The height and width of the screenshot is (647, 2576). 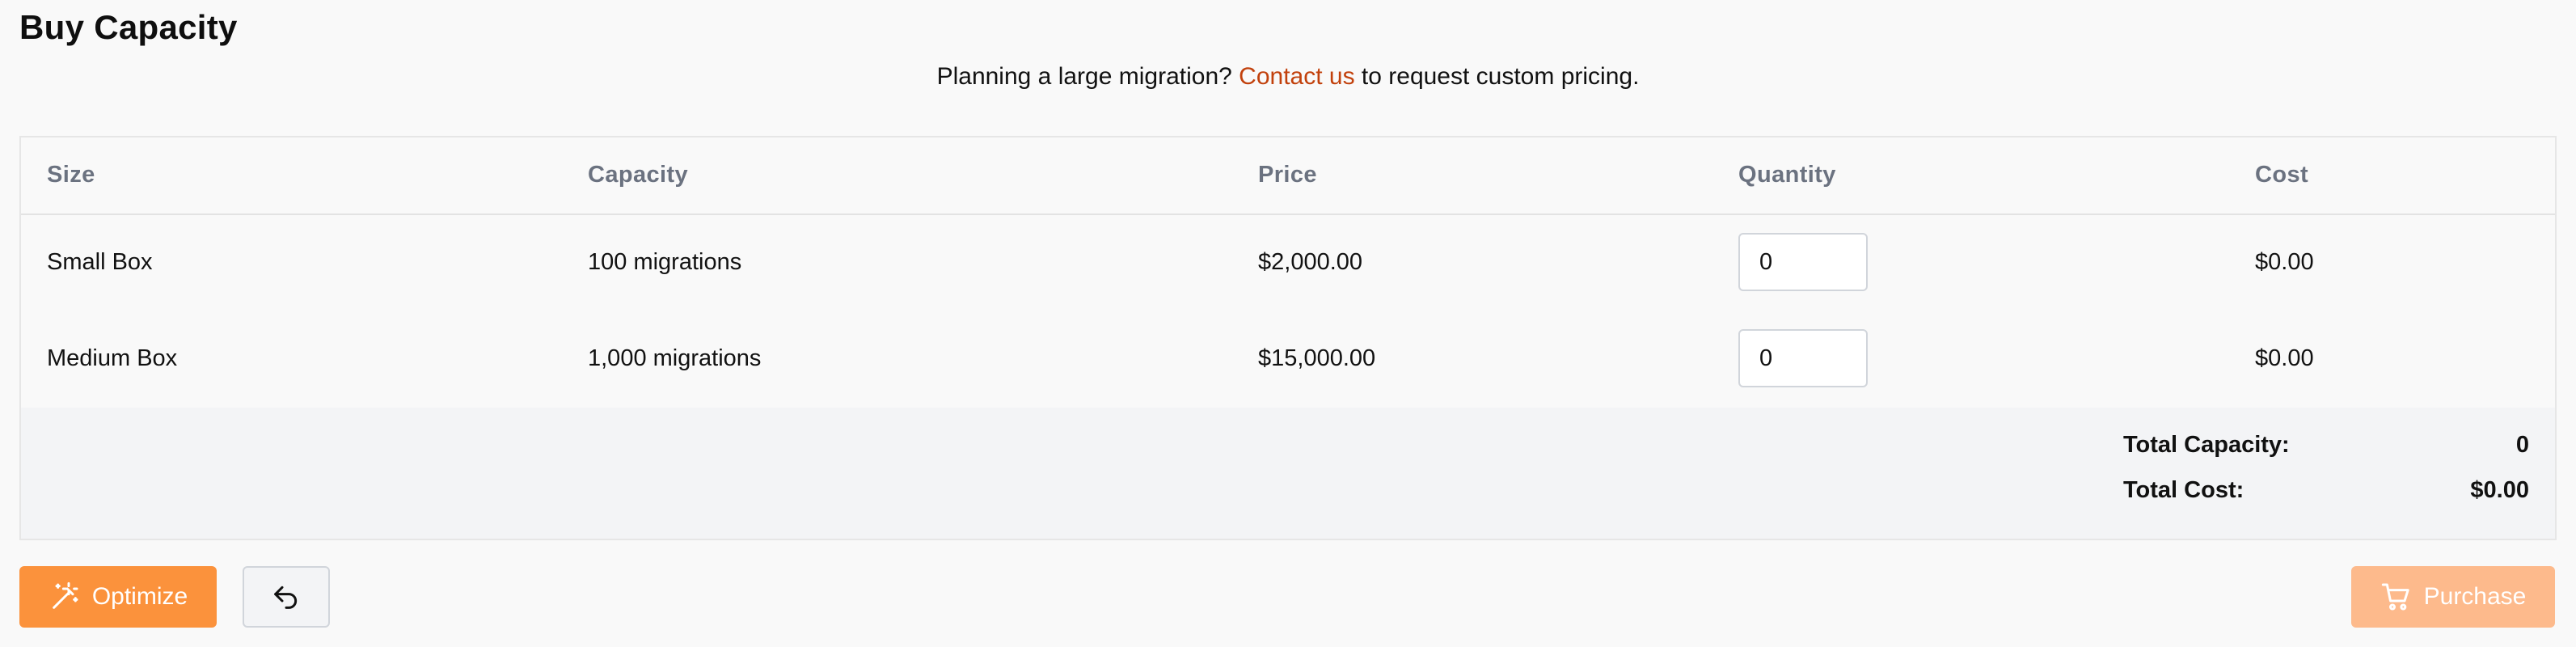 I want to click on optimize-label: Optimize, so click(x=139, y=596).